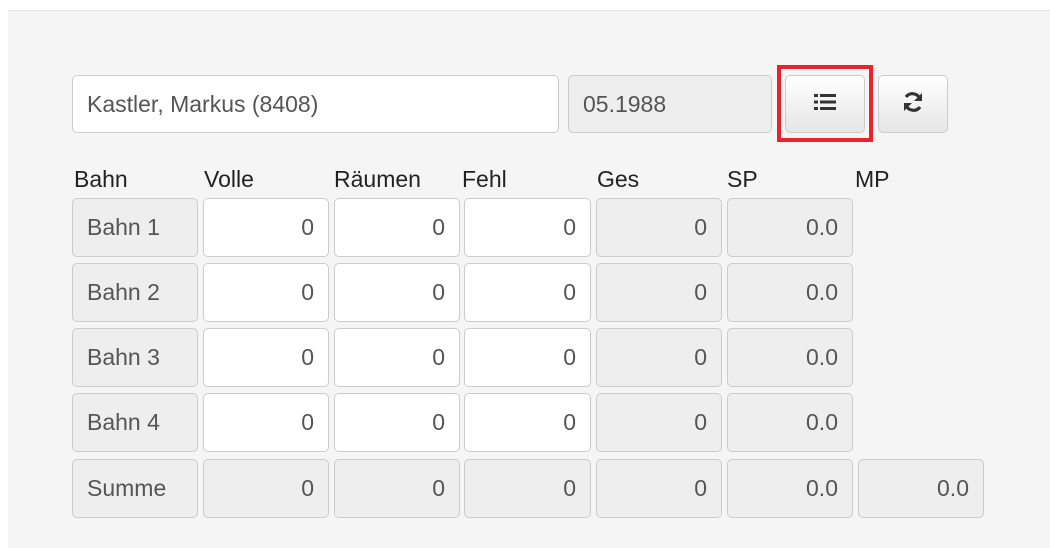 The height and width of the screenshot is (548, 1050). I want to click on header-volle: Volle, so click(229, 179).